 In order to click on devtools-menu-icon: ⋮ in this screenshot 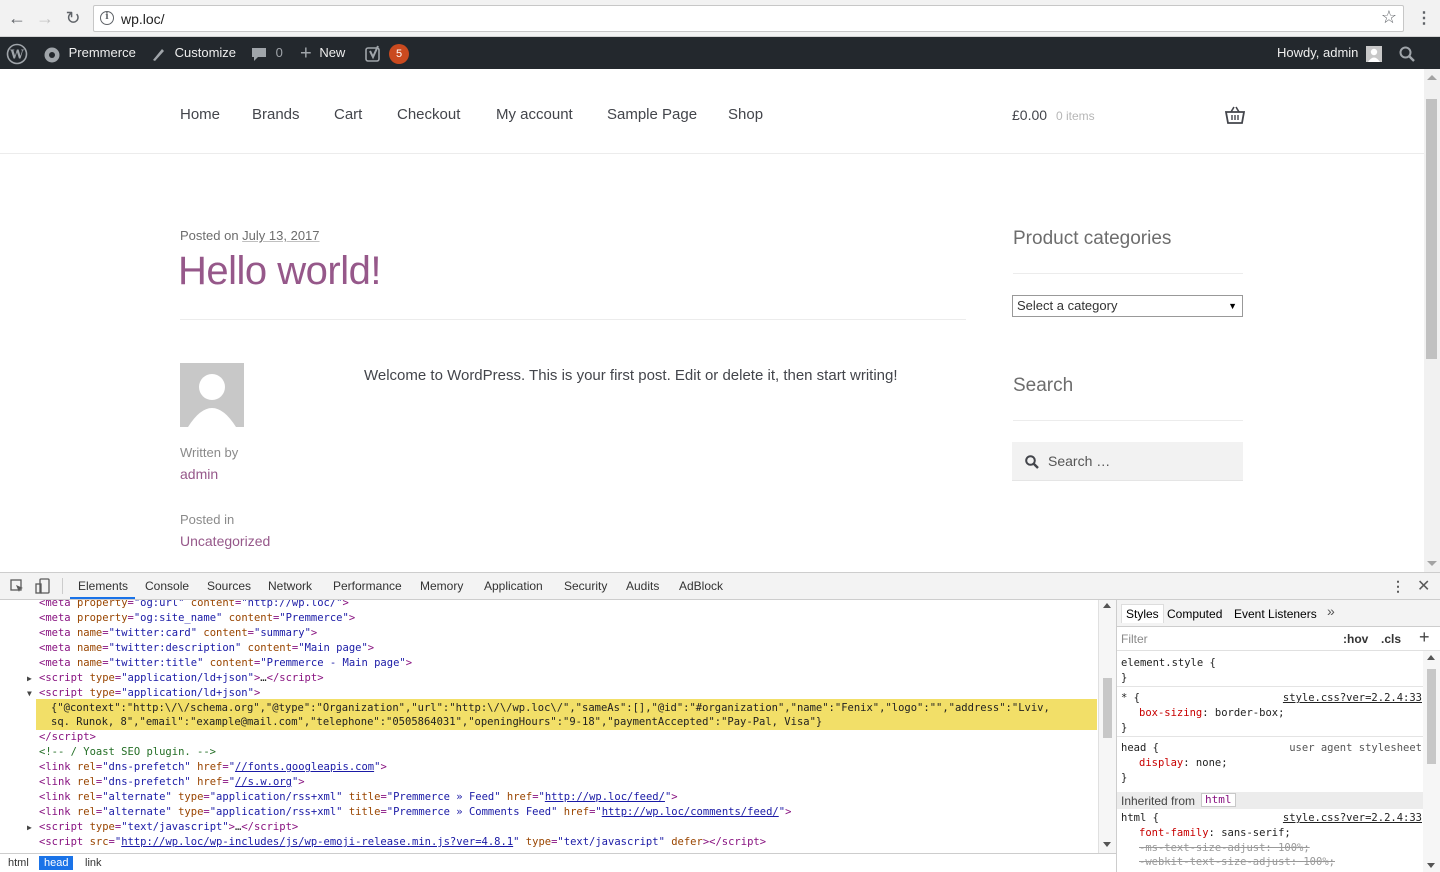, I will do `click(1398, 586)`.